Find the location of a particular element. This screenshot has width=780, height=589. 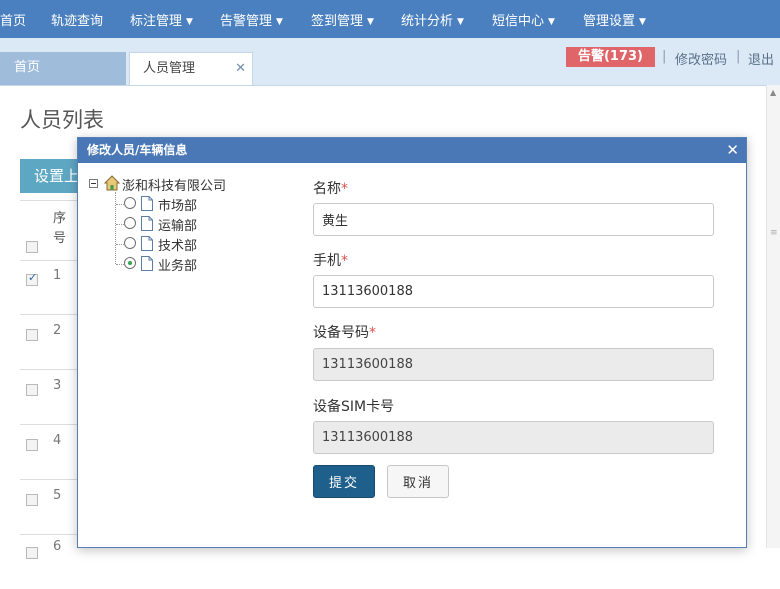

table-row: 5 is located at coordinates (49, 507).